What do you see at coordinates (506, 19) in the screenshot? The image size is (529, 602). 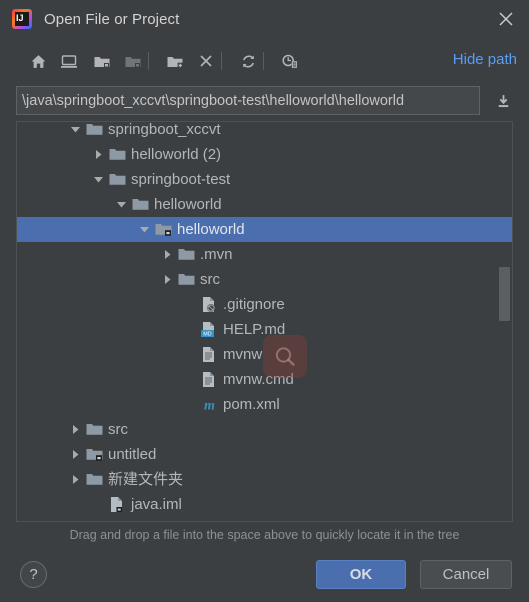 I see `close-icon` at bounding box center [506, 19].